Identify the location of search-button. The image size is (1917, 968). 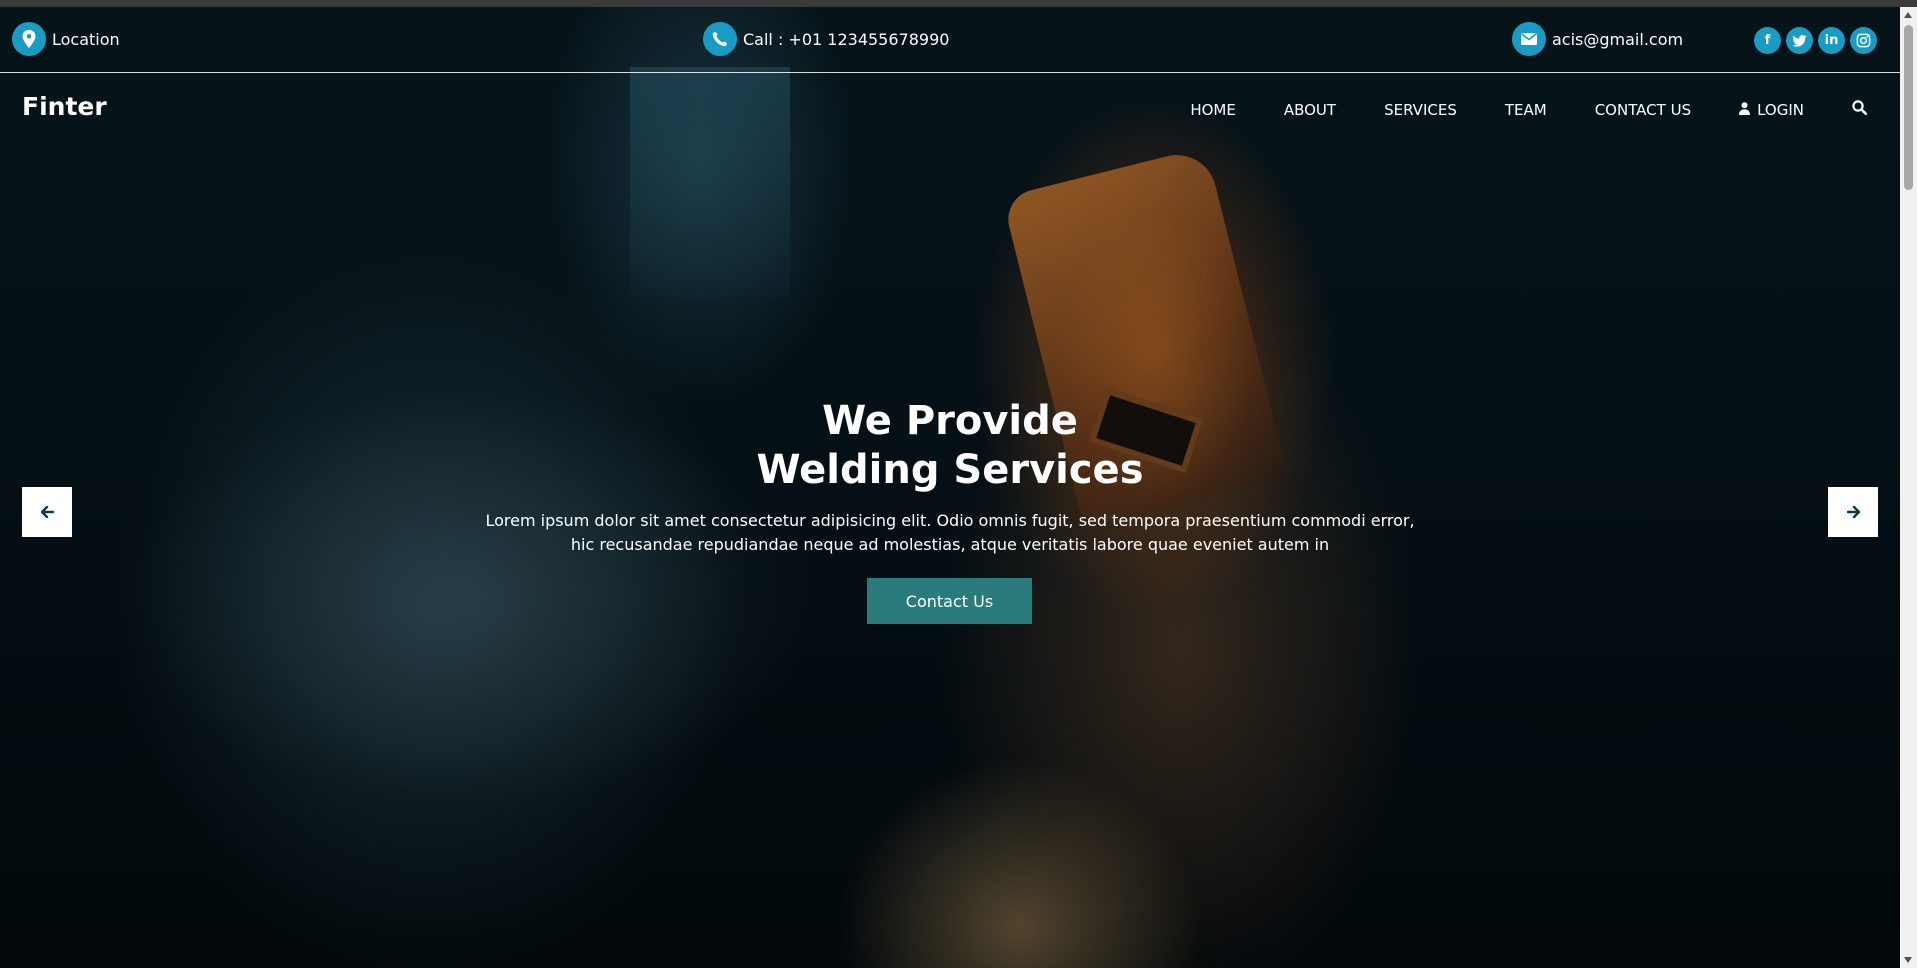
(1860, 109).